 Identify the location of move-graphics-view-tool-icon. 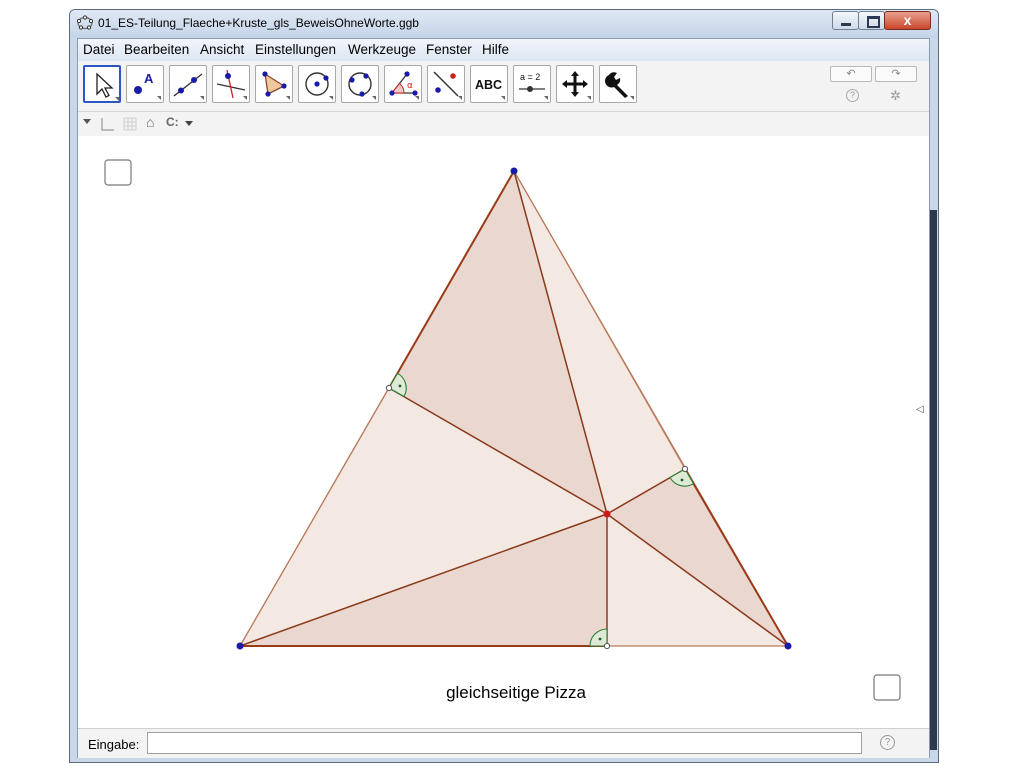
(576, 85).